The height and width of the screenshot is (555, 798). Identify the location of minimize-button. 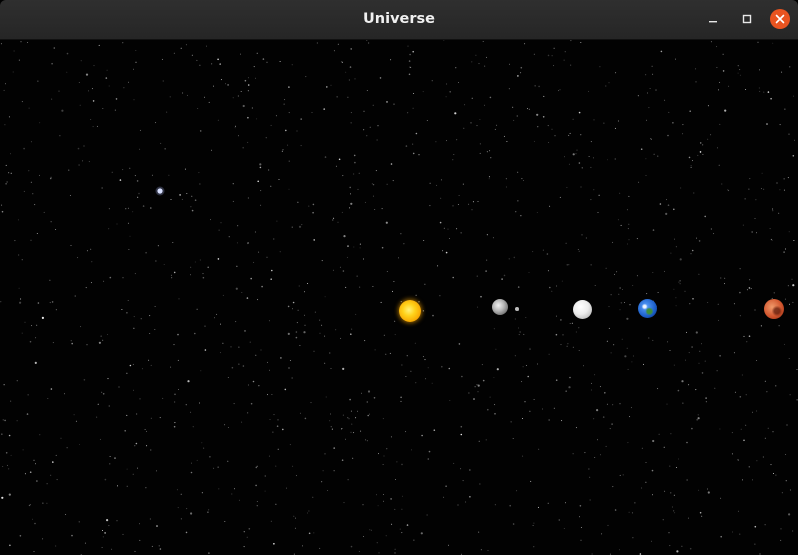
(713, 19).